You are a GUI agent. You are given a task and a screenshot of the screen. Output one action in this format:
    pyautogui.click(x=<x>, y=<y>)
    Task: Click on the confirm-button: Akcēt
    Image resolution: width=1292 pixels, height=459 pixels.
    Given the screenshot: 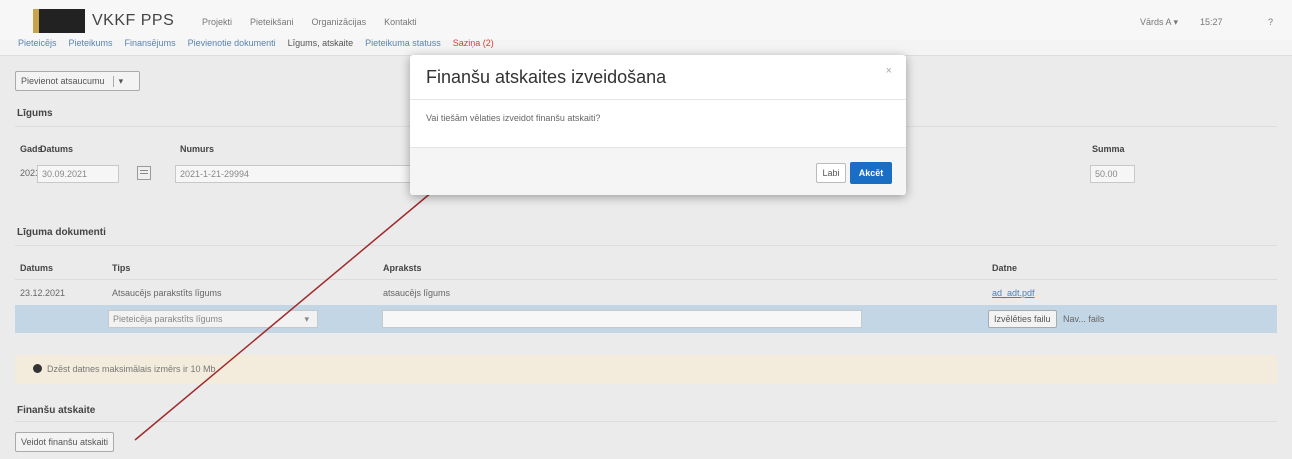 What is the action you would take?
    pyautogui.click(x=871, y=173)
    